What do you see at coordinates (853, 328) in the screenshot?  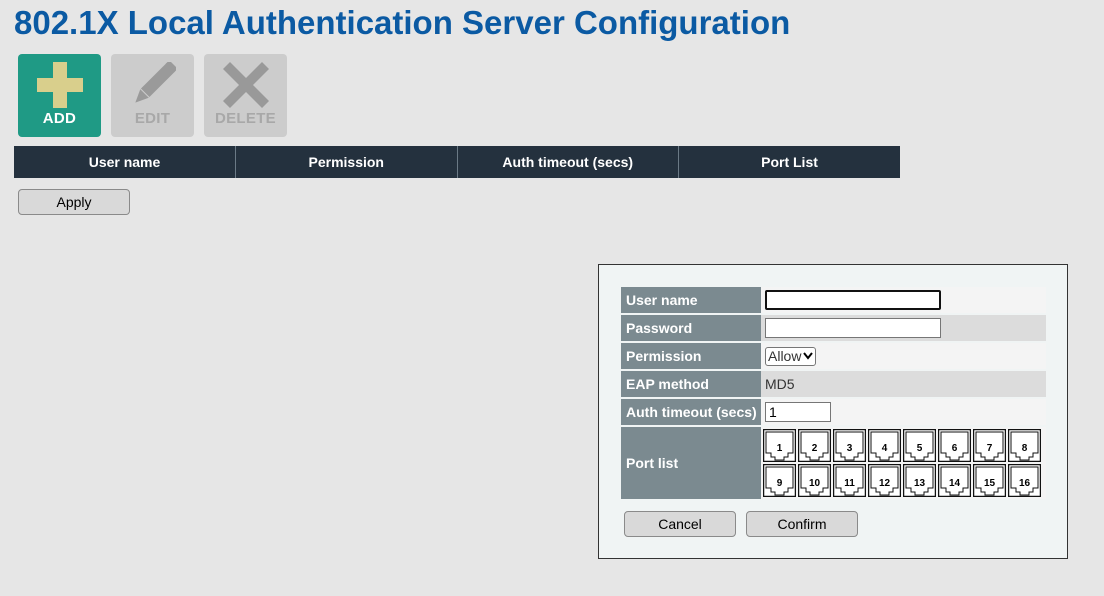 I see `password-input` at bounding box center [853, 328].